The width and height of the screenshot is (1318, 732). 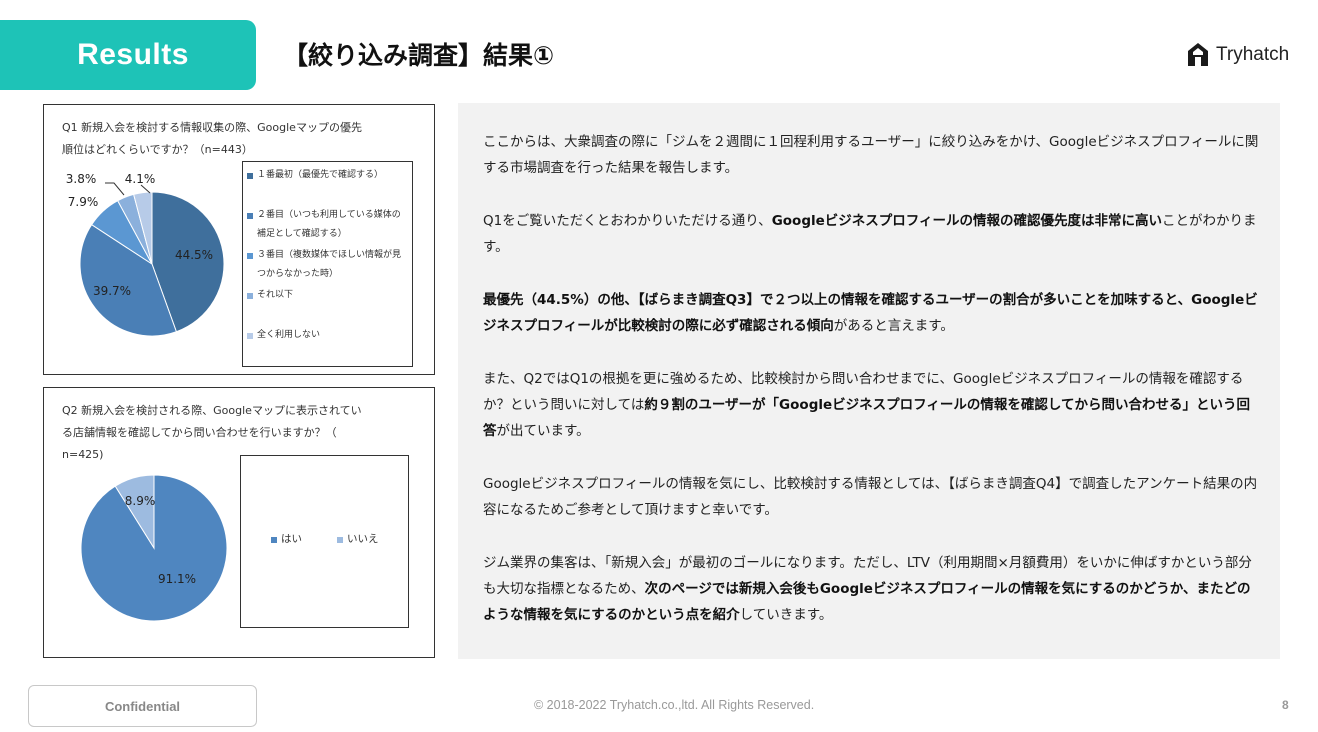 What do you see at coordinates (194, 255) in the screenshot?
I see `q1-value-label: 44.5%` at bounding box center [194, 255].